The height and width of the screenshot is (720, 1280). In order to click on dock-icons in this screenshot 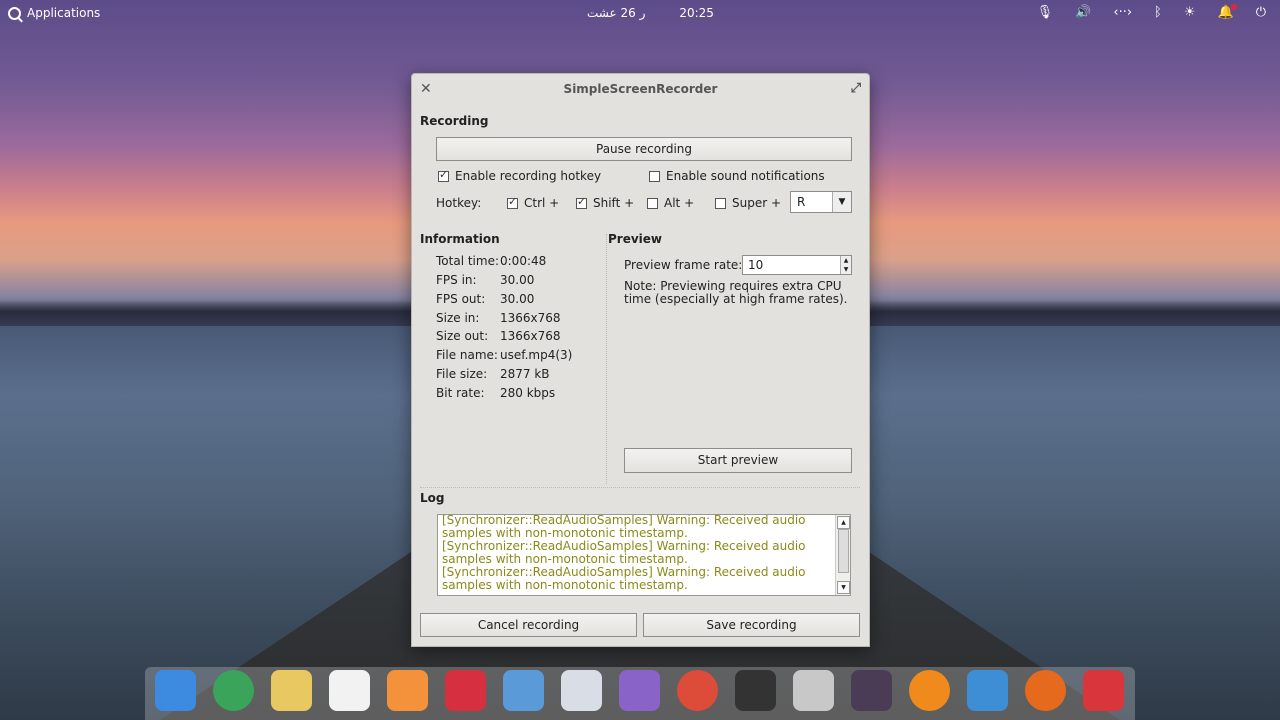, I will do `click(639, 690)`.